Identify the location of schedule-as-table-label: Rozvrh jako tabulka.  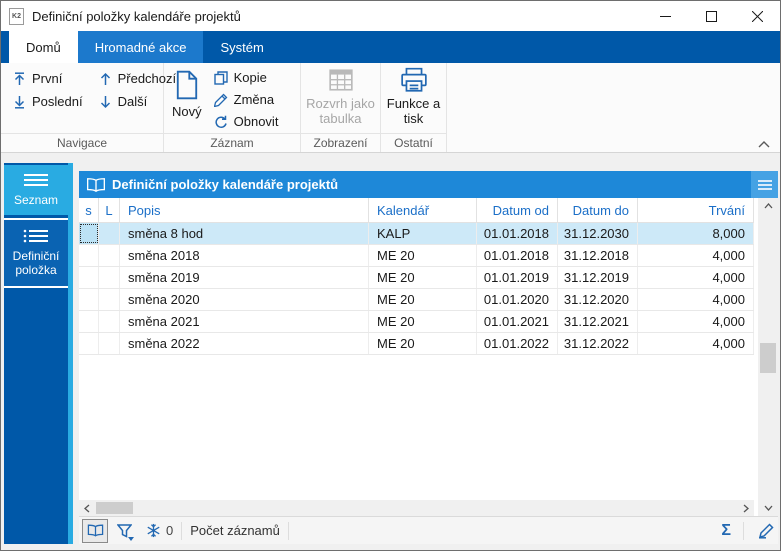
(340, 111).